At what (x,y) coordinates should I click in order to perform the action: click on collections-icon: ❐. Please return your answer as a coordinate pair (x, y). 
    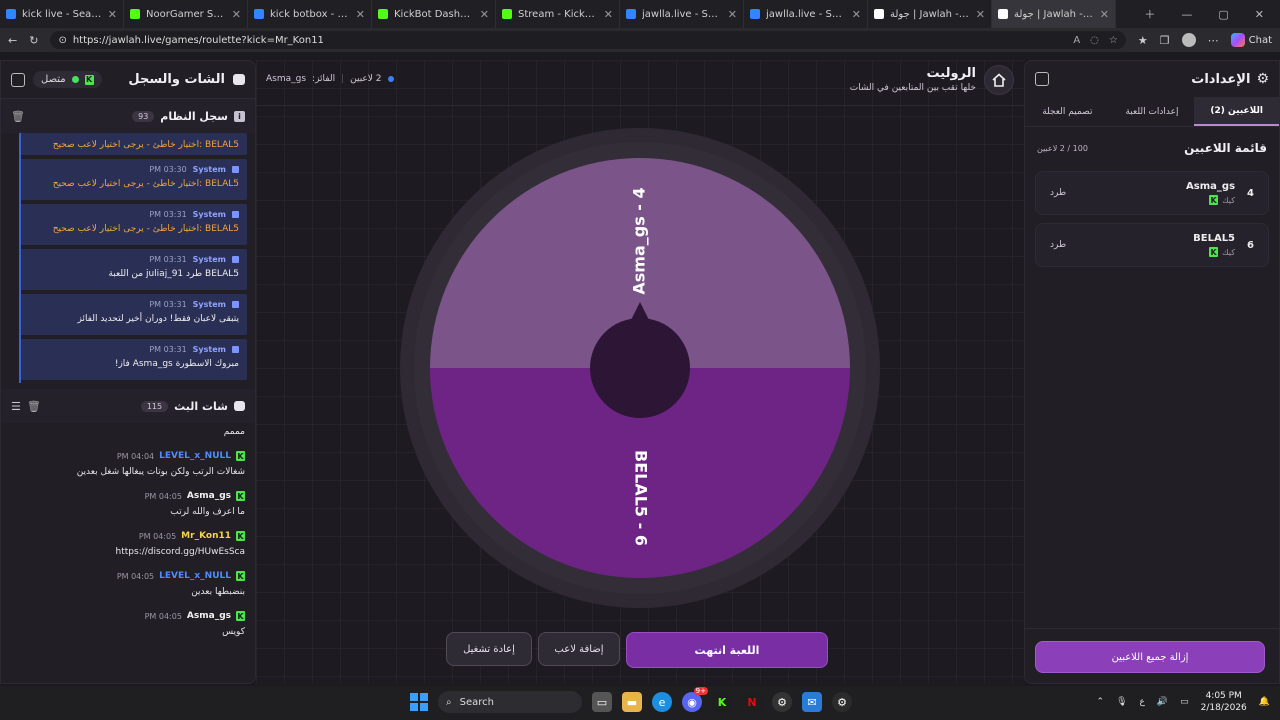
    Looking at the image, I should click on (1165, 40).